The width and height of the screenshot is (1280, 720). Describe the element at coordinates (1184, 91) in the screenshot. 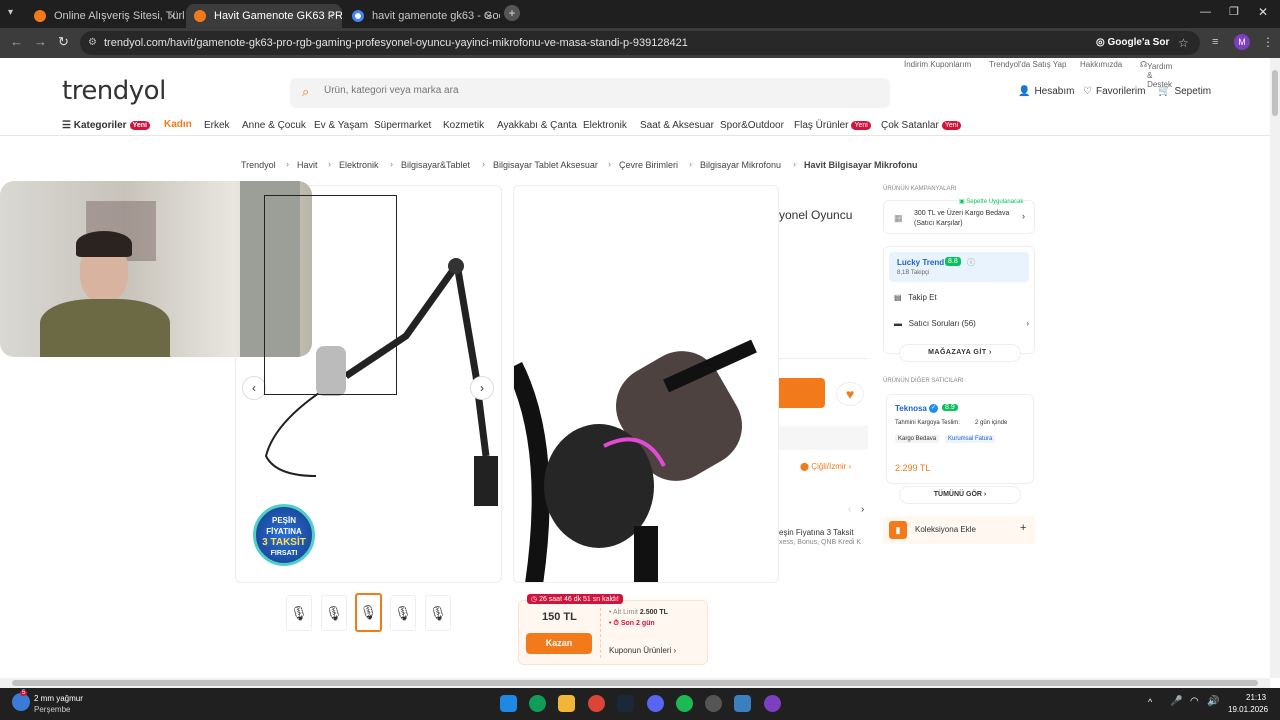

I see `cart-link: 🛒 Sepetim` at that location.